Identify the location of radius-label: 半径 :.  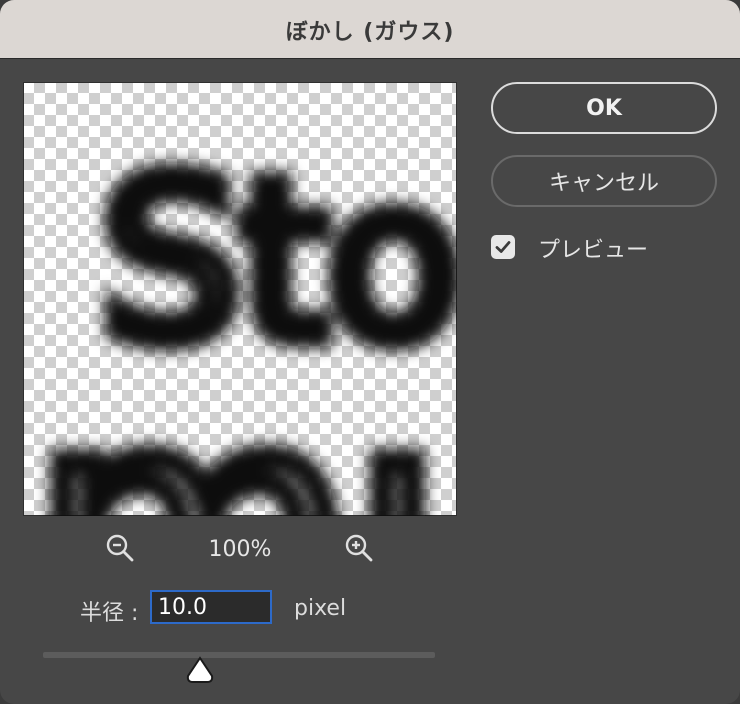
(109, 613).